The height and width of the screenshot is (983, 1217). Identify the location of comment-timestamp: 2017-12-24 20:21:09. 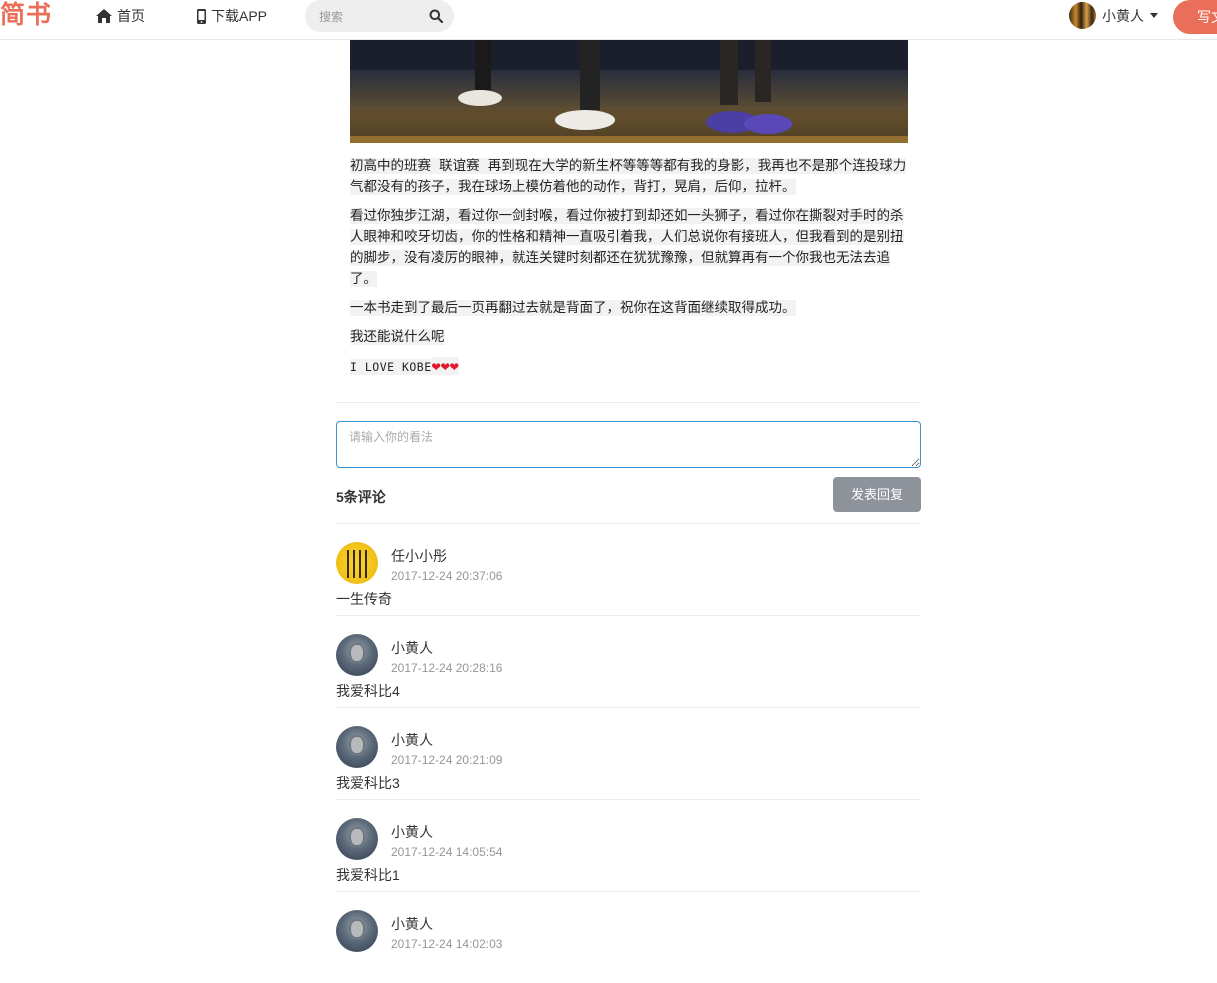
(447, 760).